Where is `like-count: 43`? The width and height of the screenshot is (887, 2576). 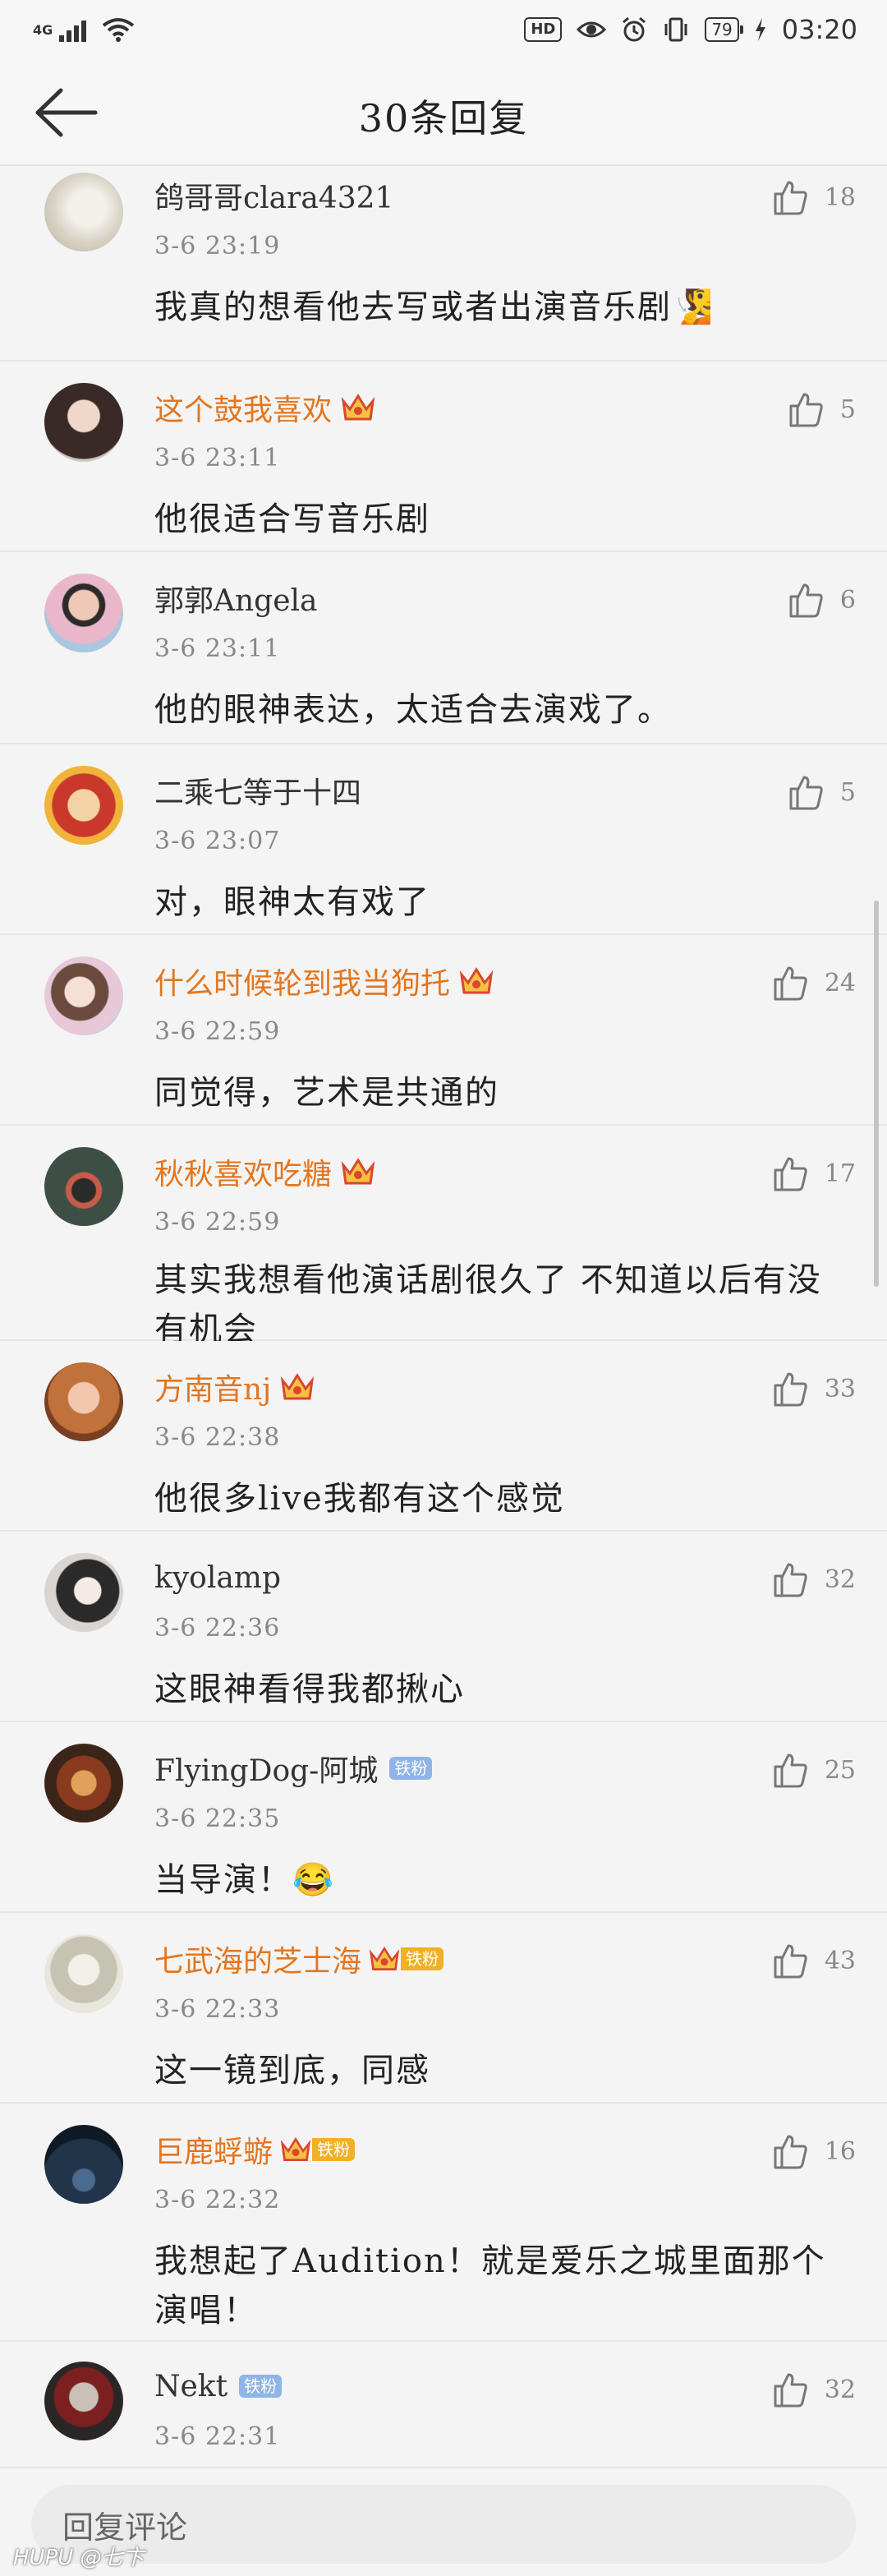 like-count: 43 is located at coordinates (840, 1960).